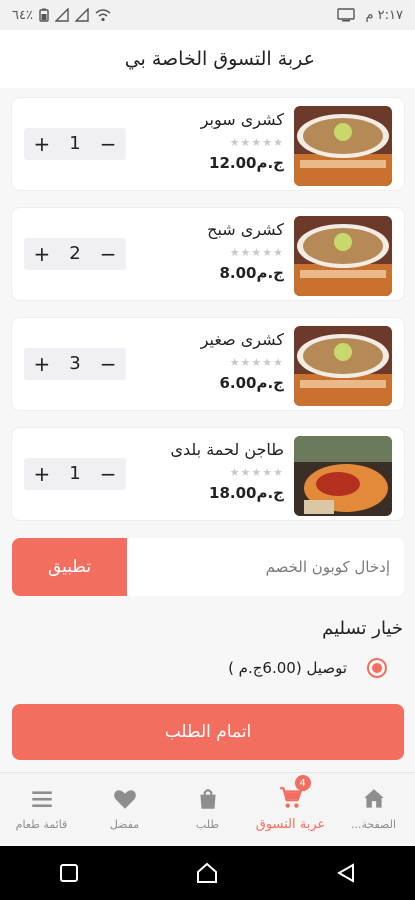 This screenshot has height=900, width=415. I want to click on cart-item: كشرى سوبر ★★★★★ 12.00ج.م + 1 −, so click(208, 144).